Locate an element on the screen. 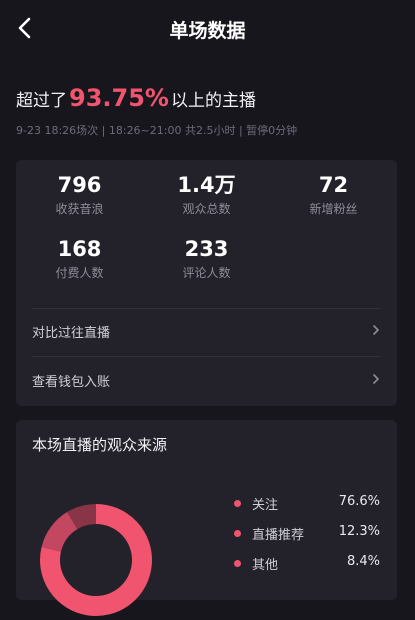 The width and height of the screenshot is (415, 620). stat-label: 收获音浪 is located at coordinates (79, 209).